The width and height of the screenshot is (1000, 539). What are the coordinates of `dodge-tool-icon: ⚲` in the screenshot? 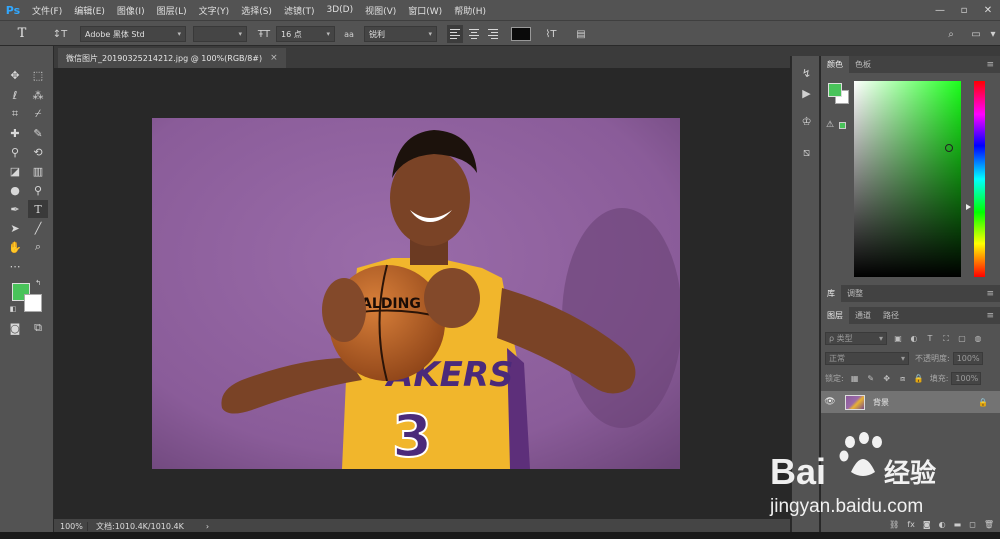 It's located at (38, 190).